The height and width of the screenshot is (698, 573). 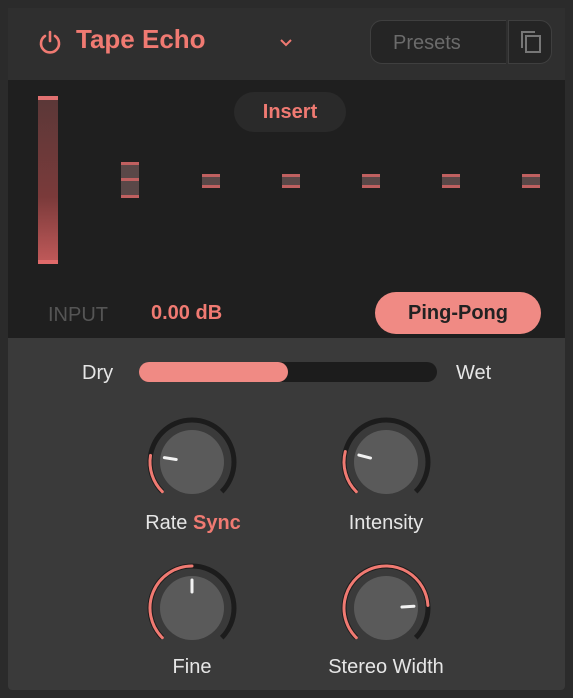 I want to click on copy-button, so click(x=530, y=42).